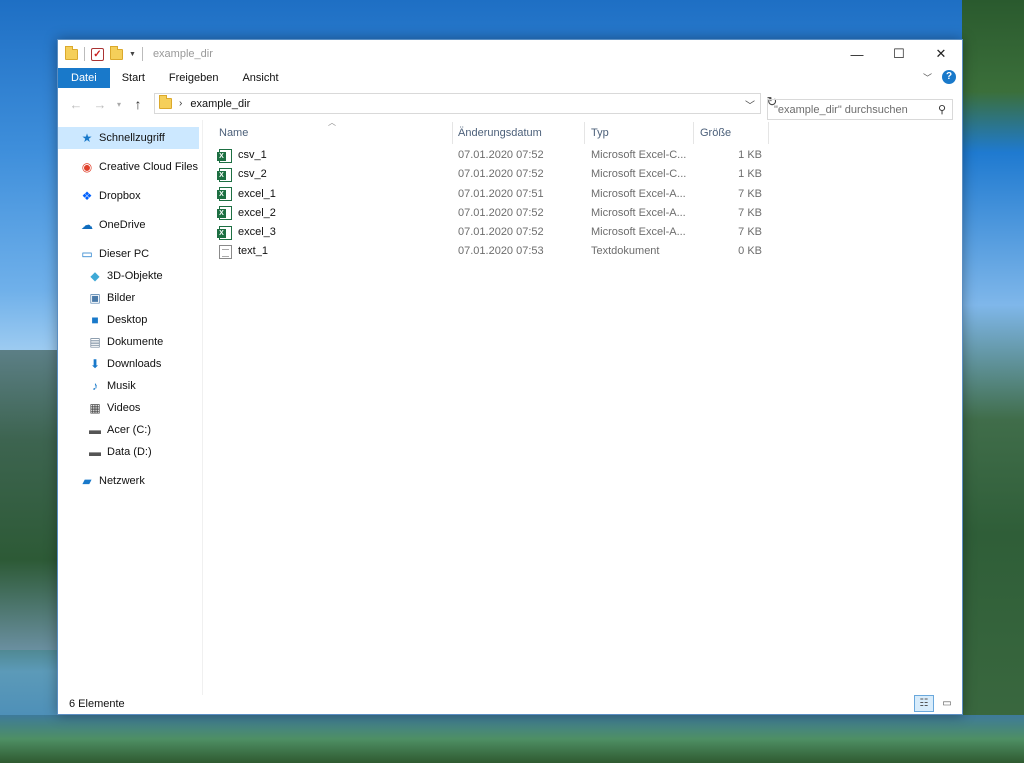  Describe the element at coordinates (130, 320) in the screenshot. I see `sidebar-item-desktop: ■ Desktop` at that location.